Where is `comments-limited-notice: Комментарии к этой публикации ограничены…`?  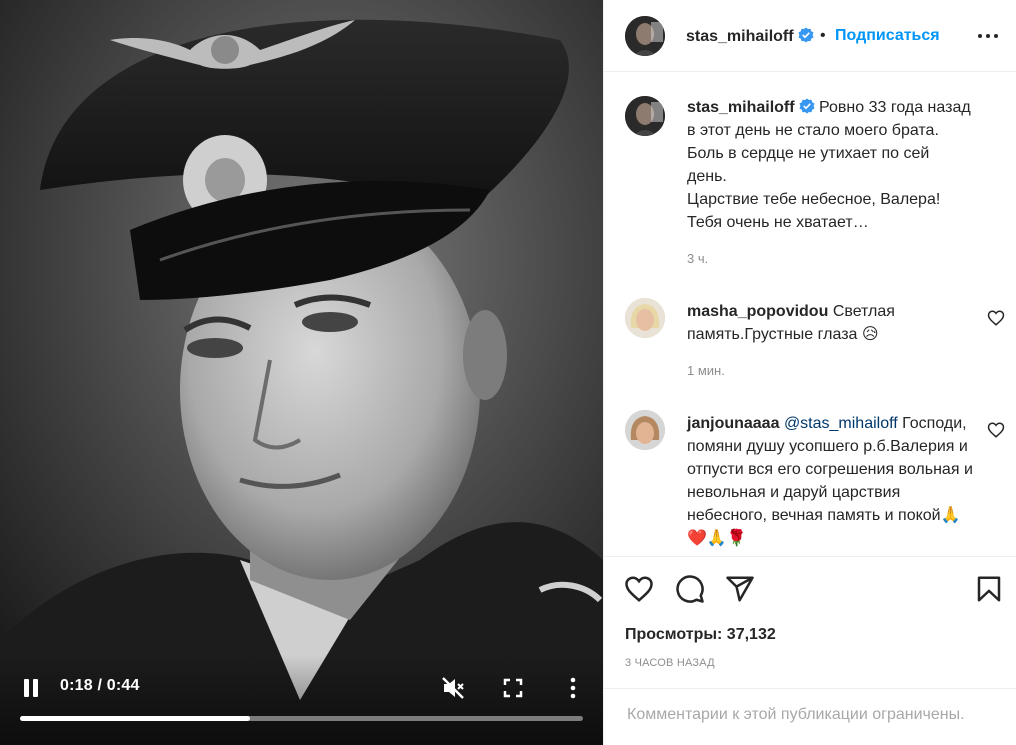 comments-limited-notice: Комментарии к этой публикации ограничены… is located at coordinates (810, 716).